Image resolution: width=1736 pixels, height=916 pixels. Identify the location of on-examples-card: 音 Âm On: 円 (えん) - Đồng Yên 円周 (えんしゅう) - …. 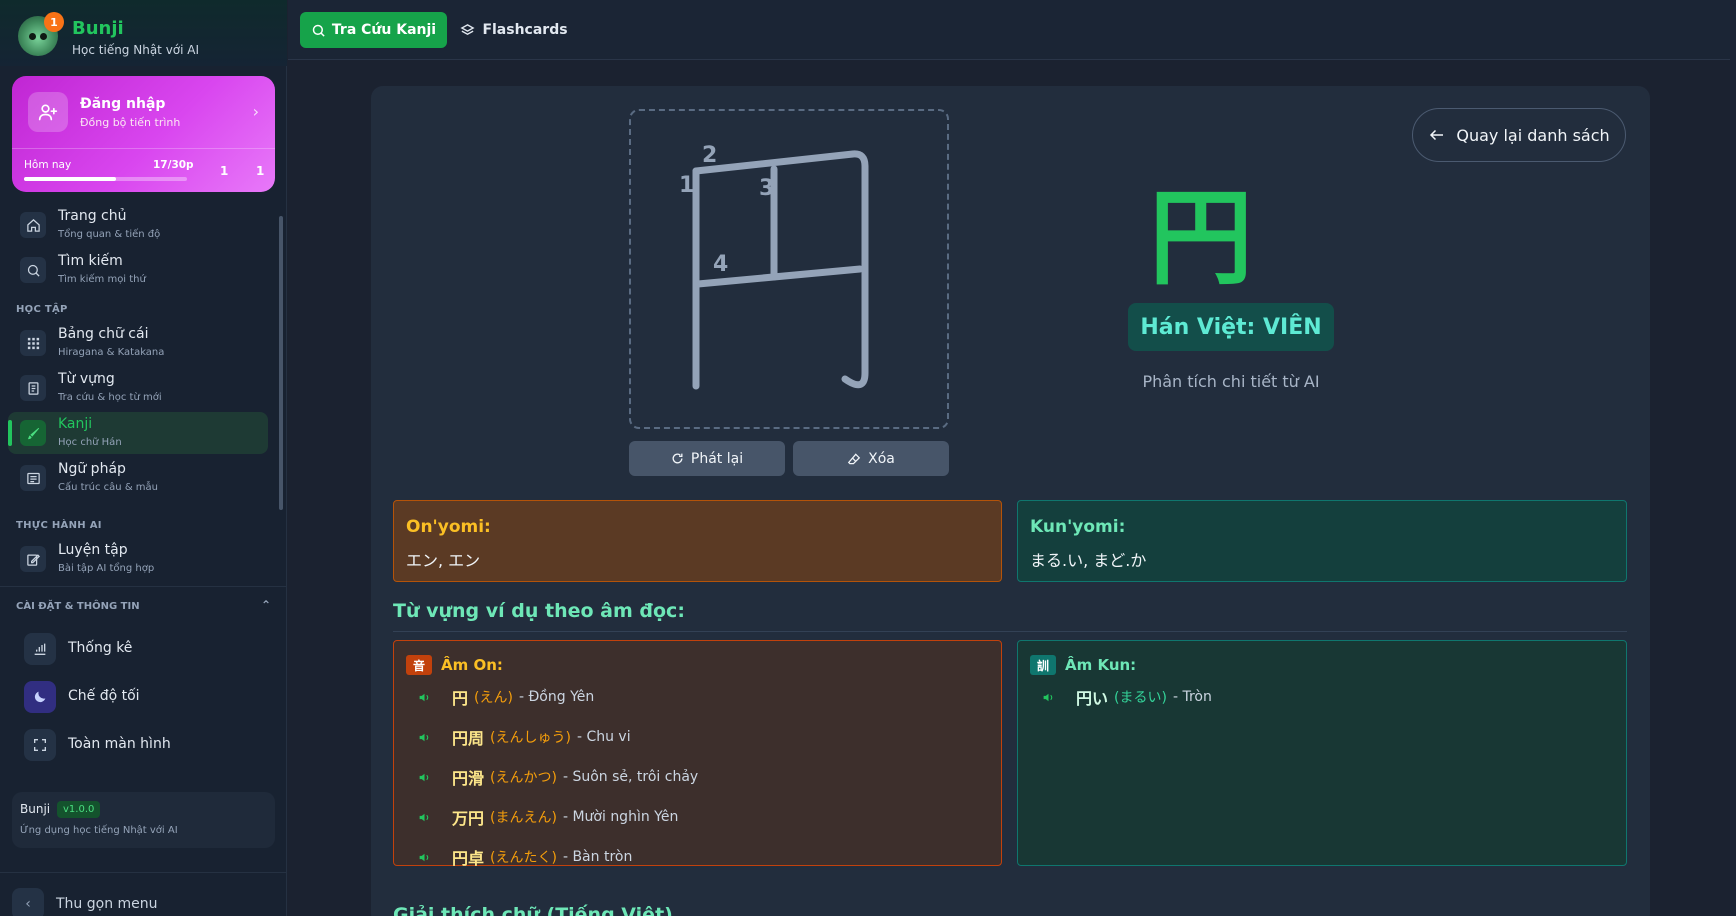
(697, 754).